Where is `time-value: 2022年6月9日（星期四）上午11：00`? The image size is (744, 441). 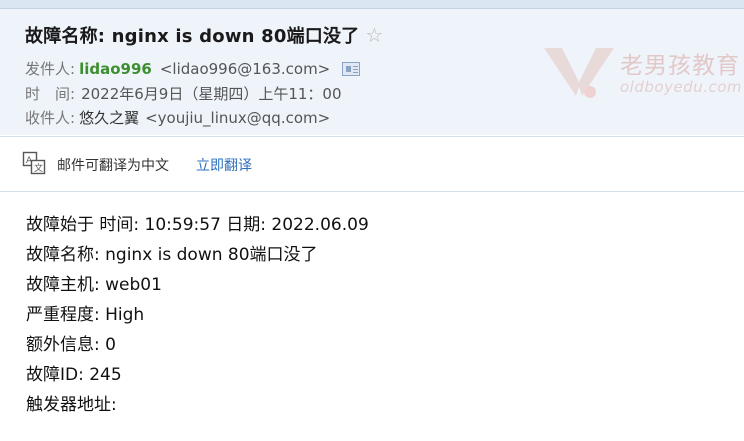 time-value: 2022年6月9日（星期四）上午11：00 is located at coordinates (211, 94).